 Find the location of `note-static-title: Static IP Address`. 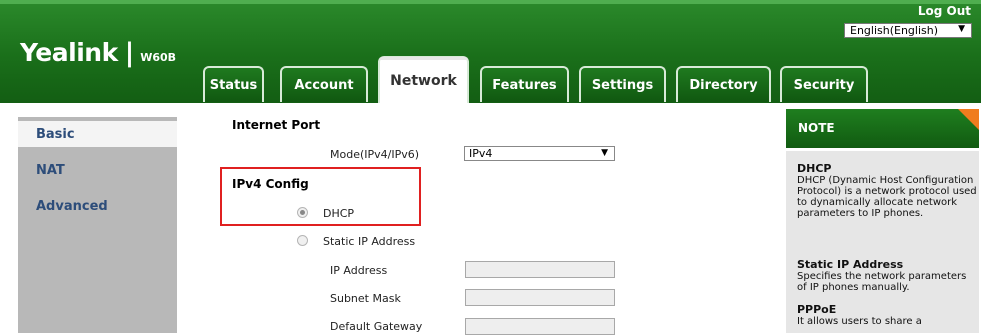

note-static-title: Static IP Address is located at coordinates (850, 264).